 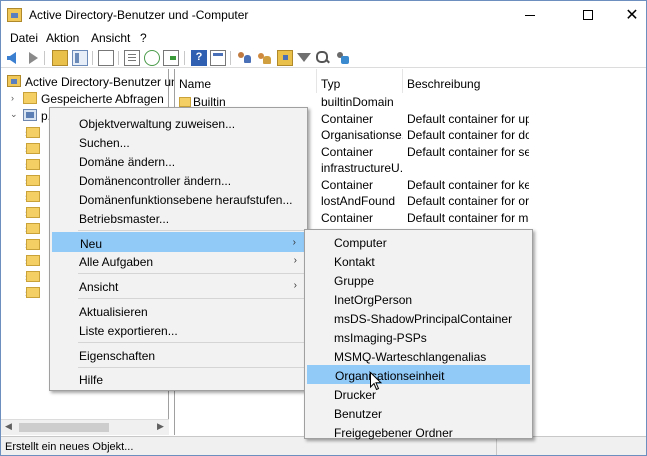 I want to click on properties-icon, so click(x=218, y=58).